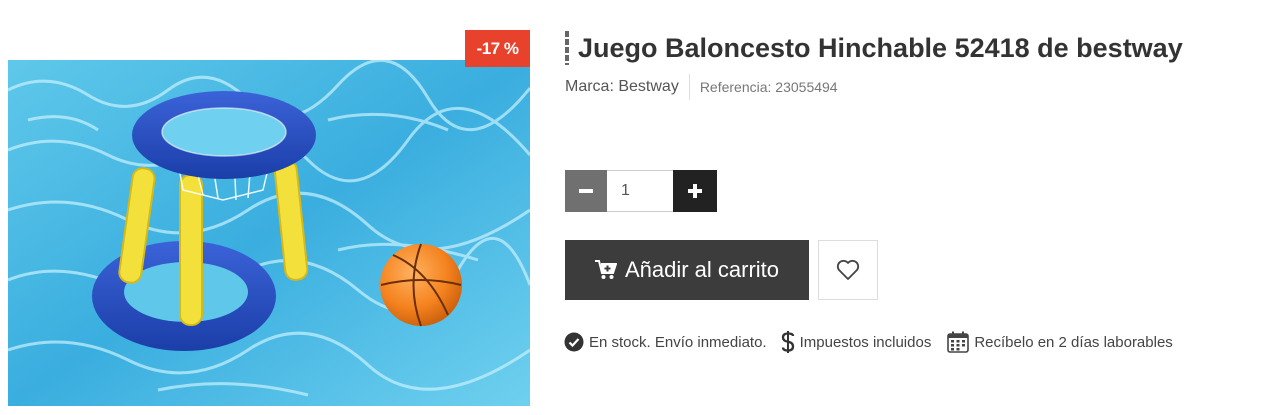 This screenshot has width=1280, height=415. What do you see at coordinates (567, 48) in the screenshot?
I see `title-accent-bar` at bounding box center [567, 48].